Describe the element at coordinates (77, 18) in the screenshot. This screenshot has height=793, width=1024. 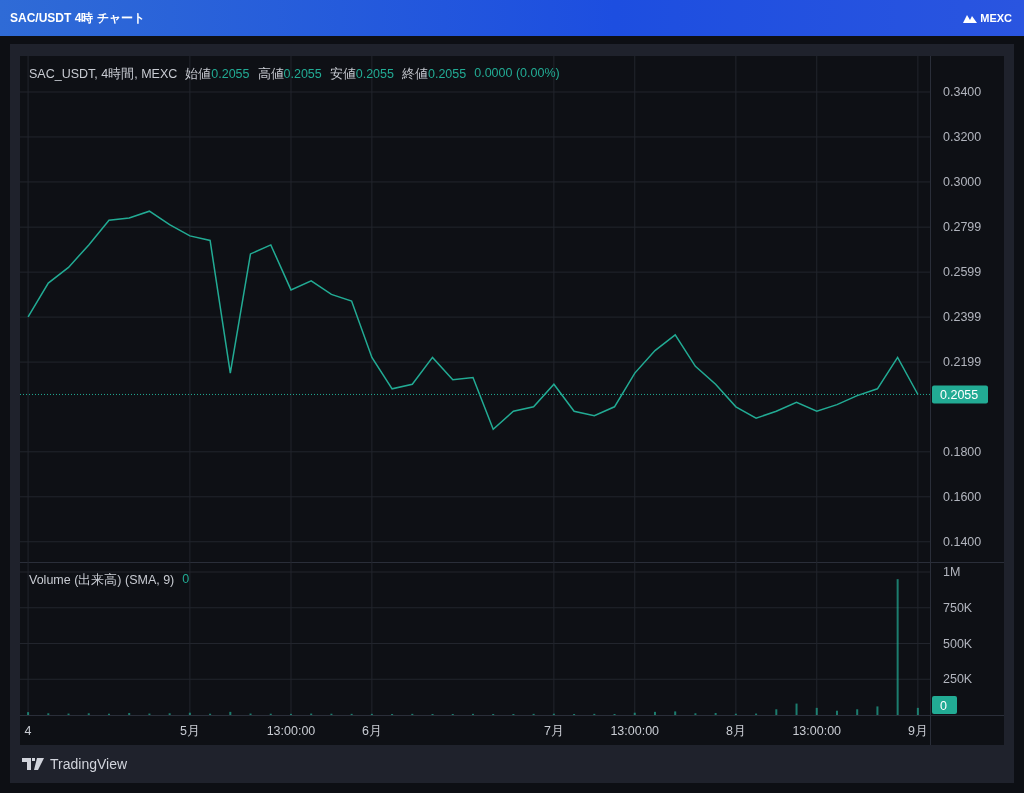
I see `window-title: SAC/USDT 4時 チャート` at that location.